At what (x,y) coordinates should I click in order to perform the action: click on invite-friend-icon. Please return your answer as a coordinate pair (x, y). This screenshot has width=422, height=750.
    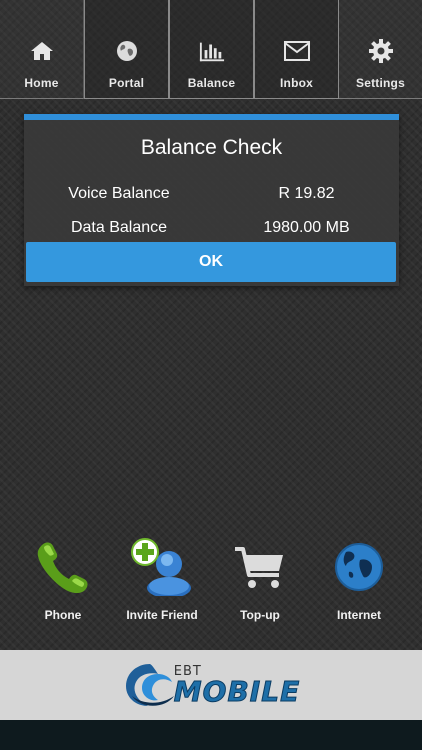
    Looking at the image, I should click on (162, 567).